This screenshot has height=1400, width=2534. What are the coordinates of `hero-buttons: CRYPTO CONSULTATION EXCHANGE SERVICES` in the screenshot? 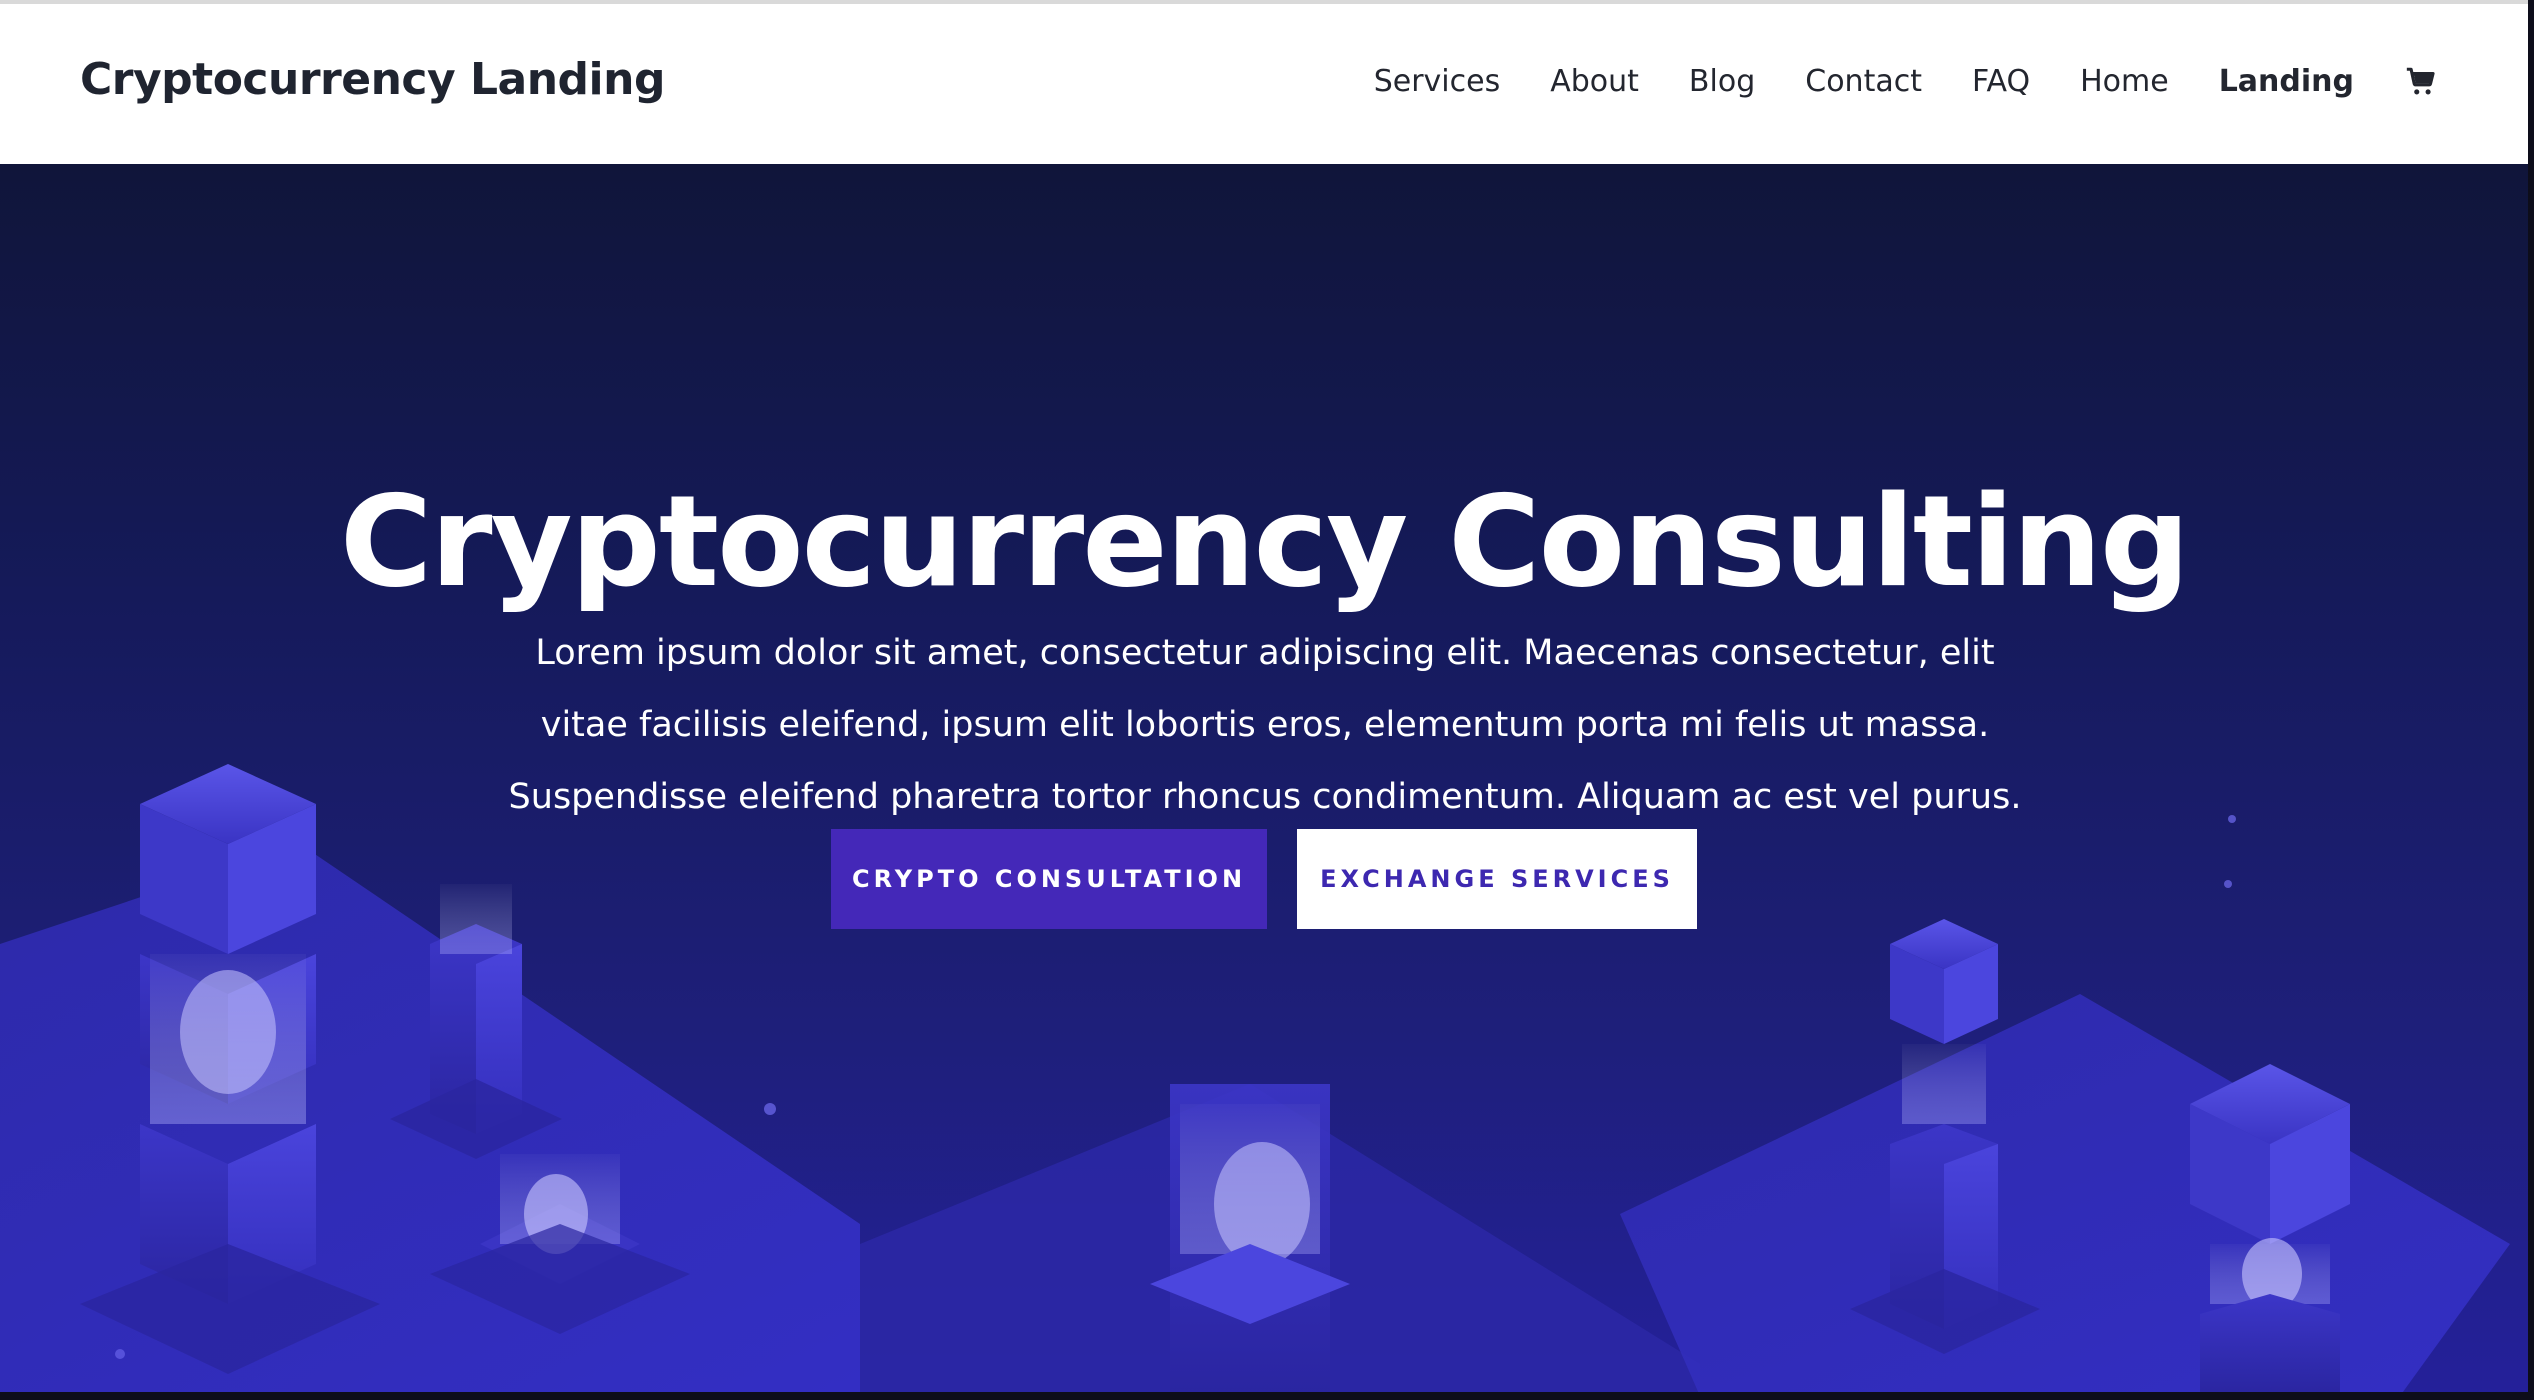 It's located at (1264, 879).